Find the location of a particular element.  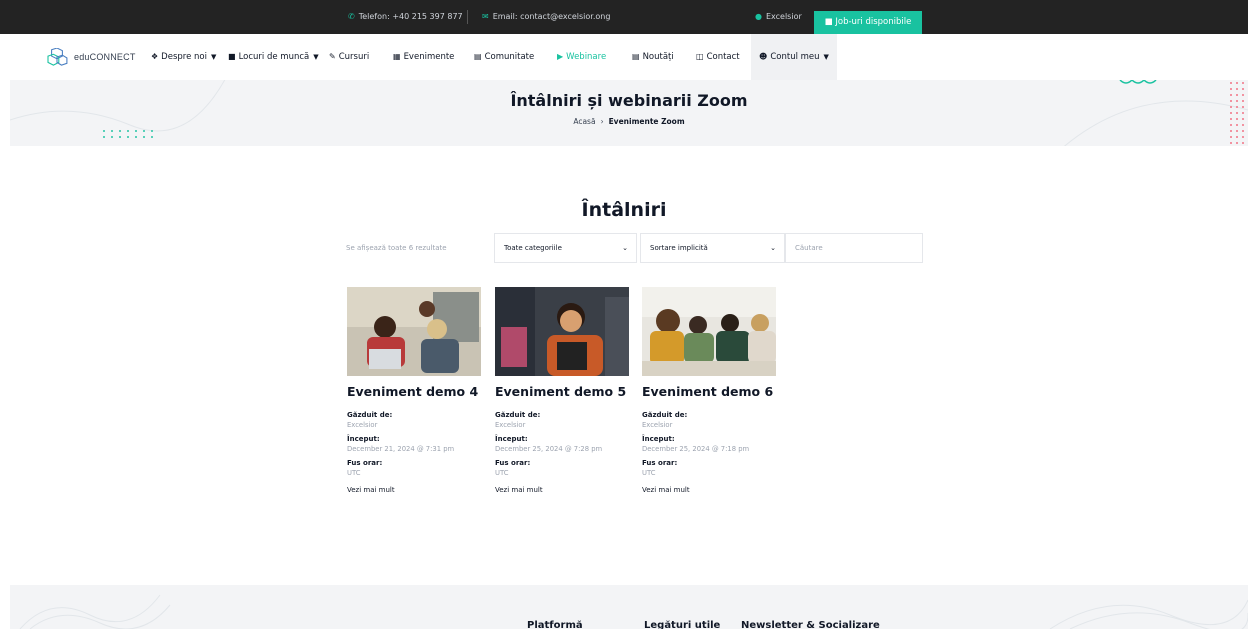

jobs-button-label: Job-uri disponibile is located at coordinates (873, 22).